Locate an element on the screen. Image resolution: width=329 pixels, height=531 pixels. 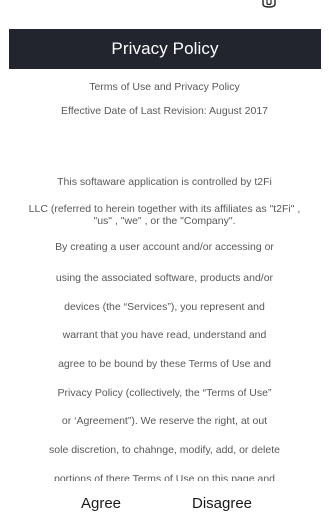
policy-line: "us" , "we" , or the "Company". is located at coordinates (164, 221).